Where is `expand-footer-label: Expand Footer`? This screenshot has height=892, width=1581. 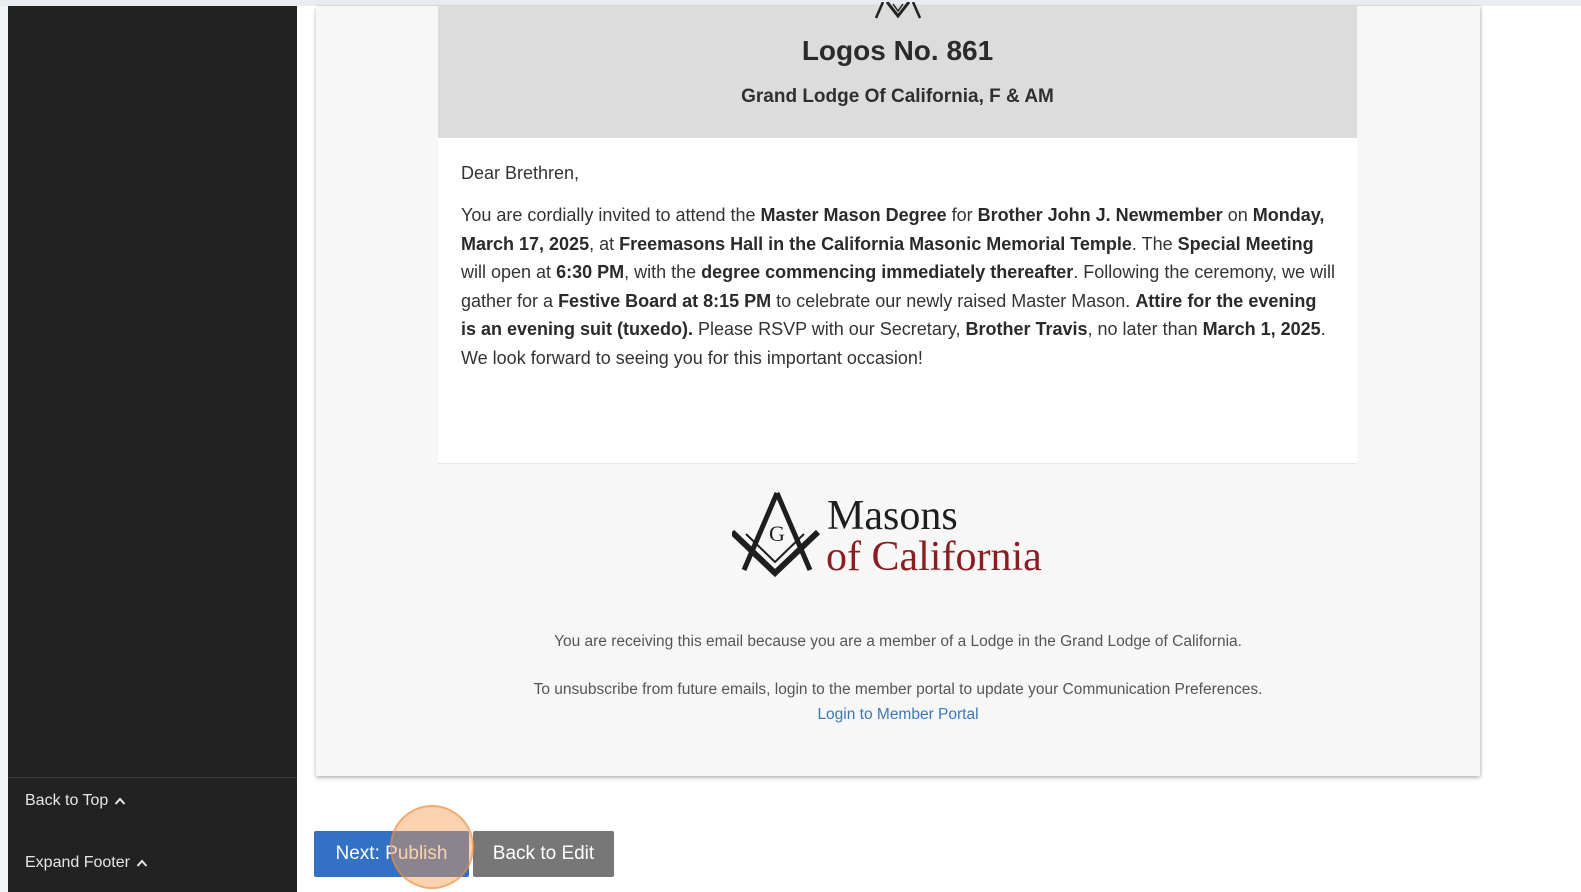
expand-footer-label: Expand Footer is located at coordinates (77, 862).